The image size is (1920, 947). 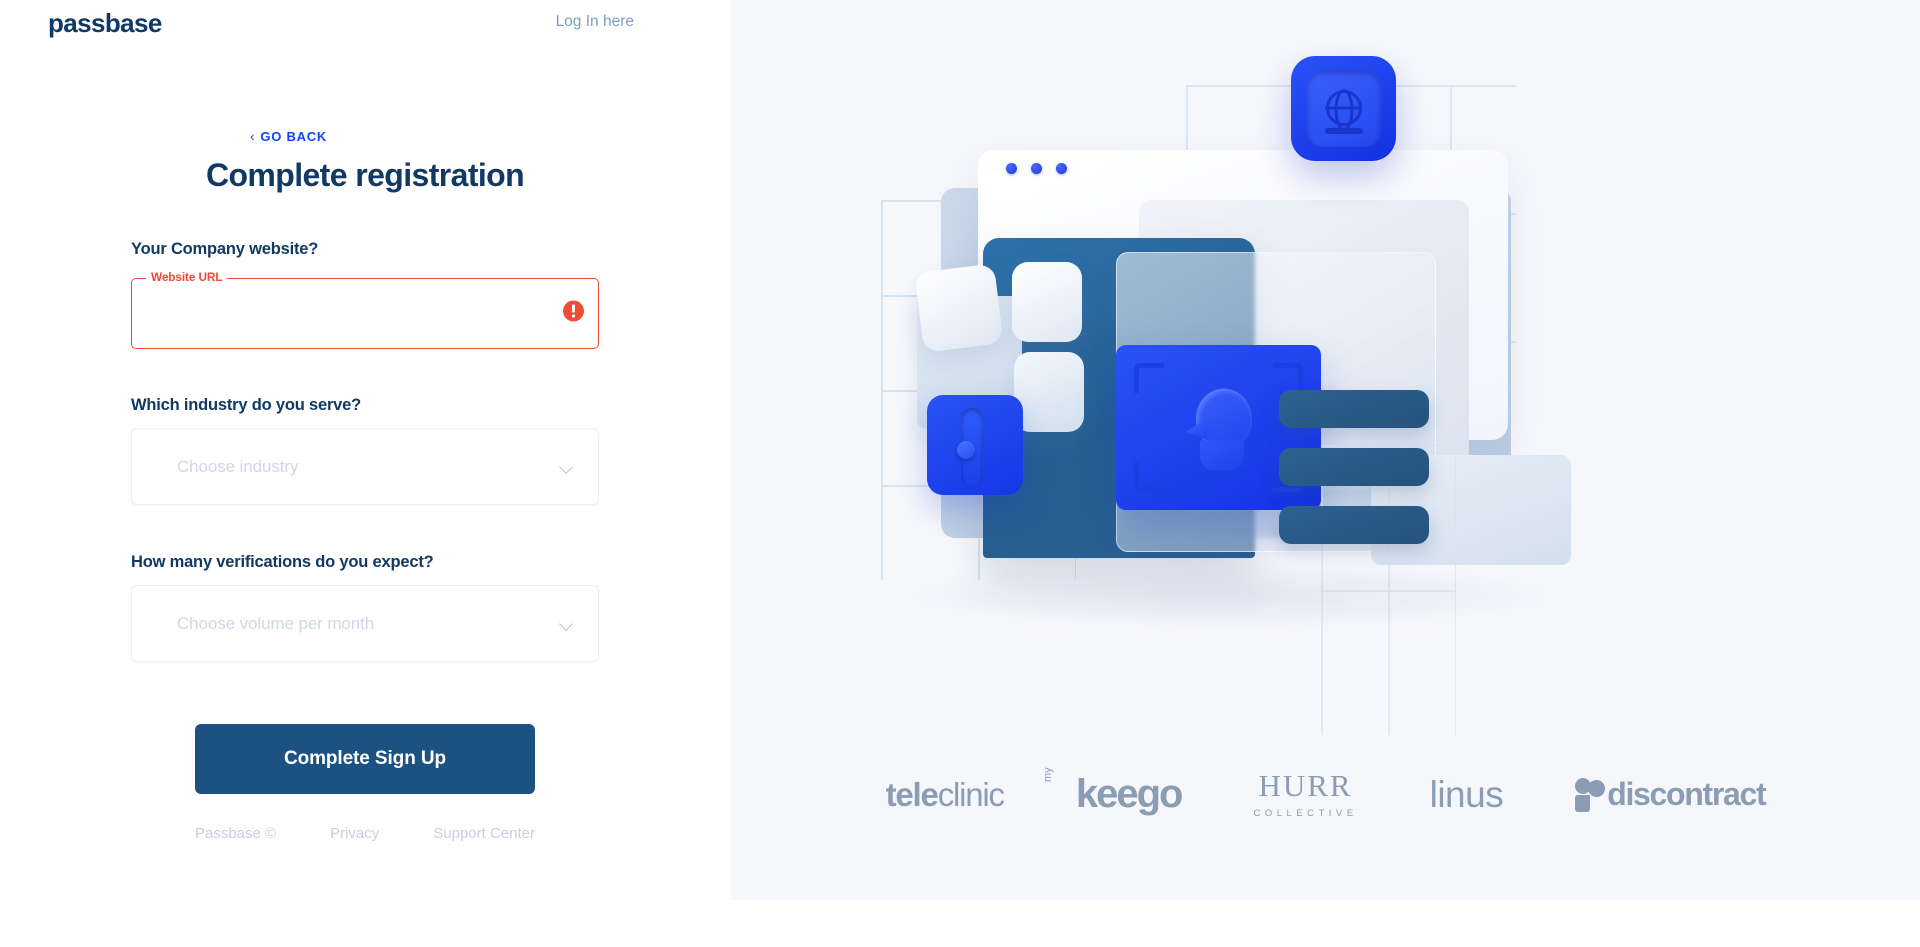 I want to click on illustration-floor-shadow, so click(x=1231, y=595).